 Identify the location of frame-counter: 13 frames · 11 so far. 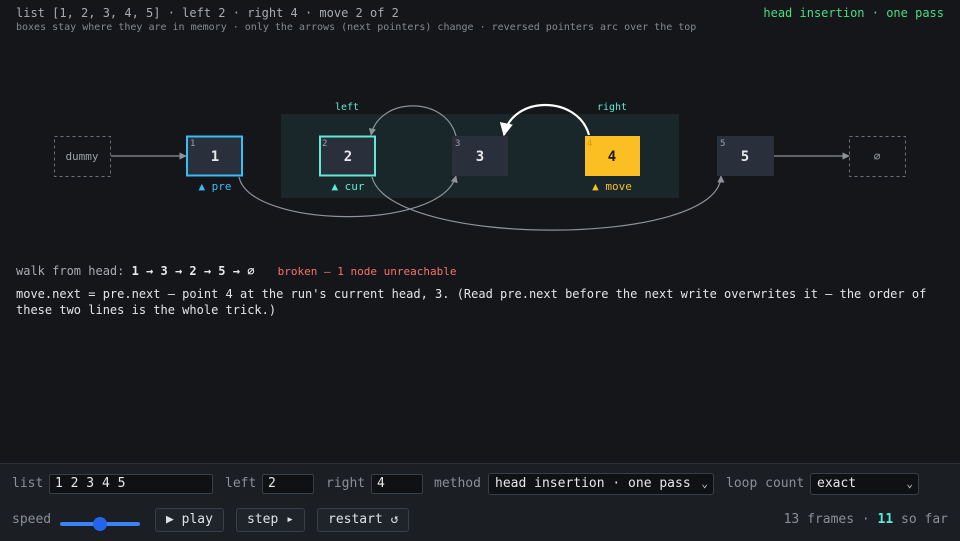
(866, 519).